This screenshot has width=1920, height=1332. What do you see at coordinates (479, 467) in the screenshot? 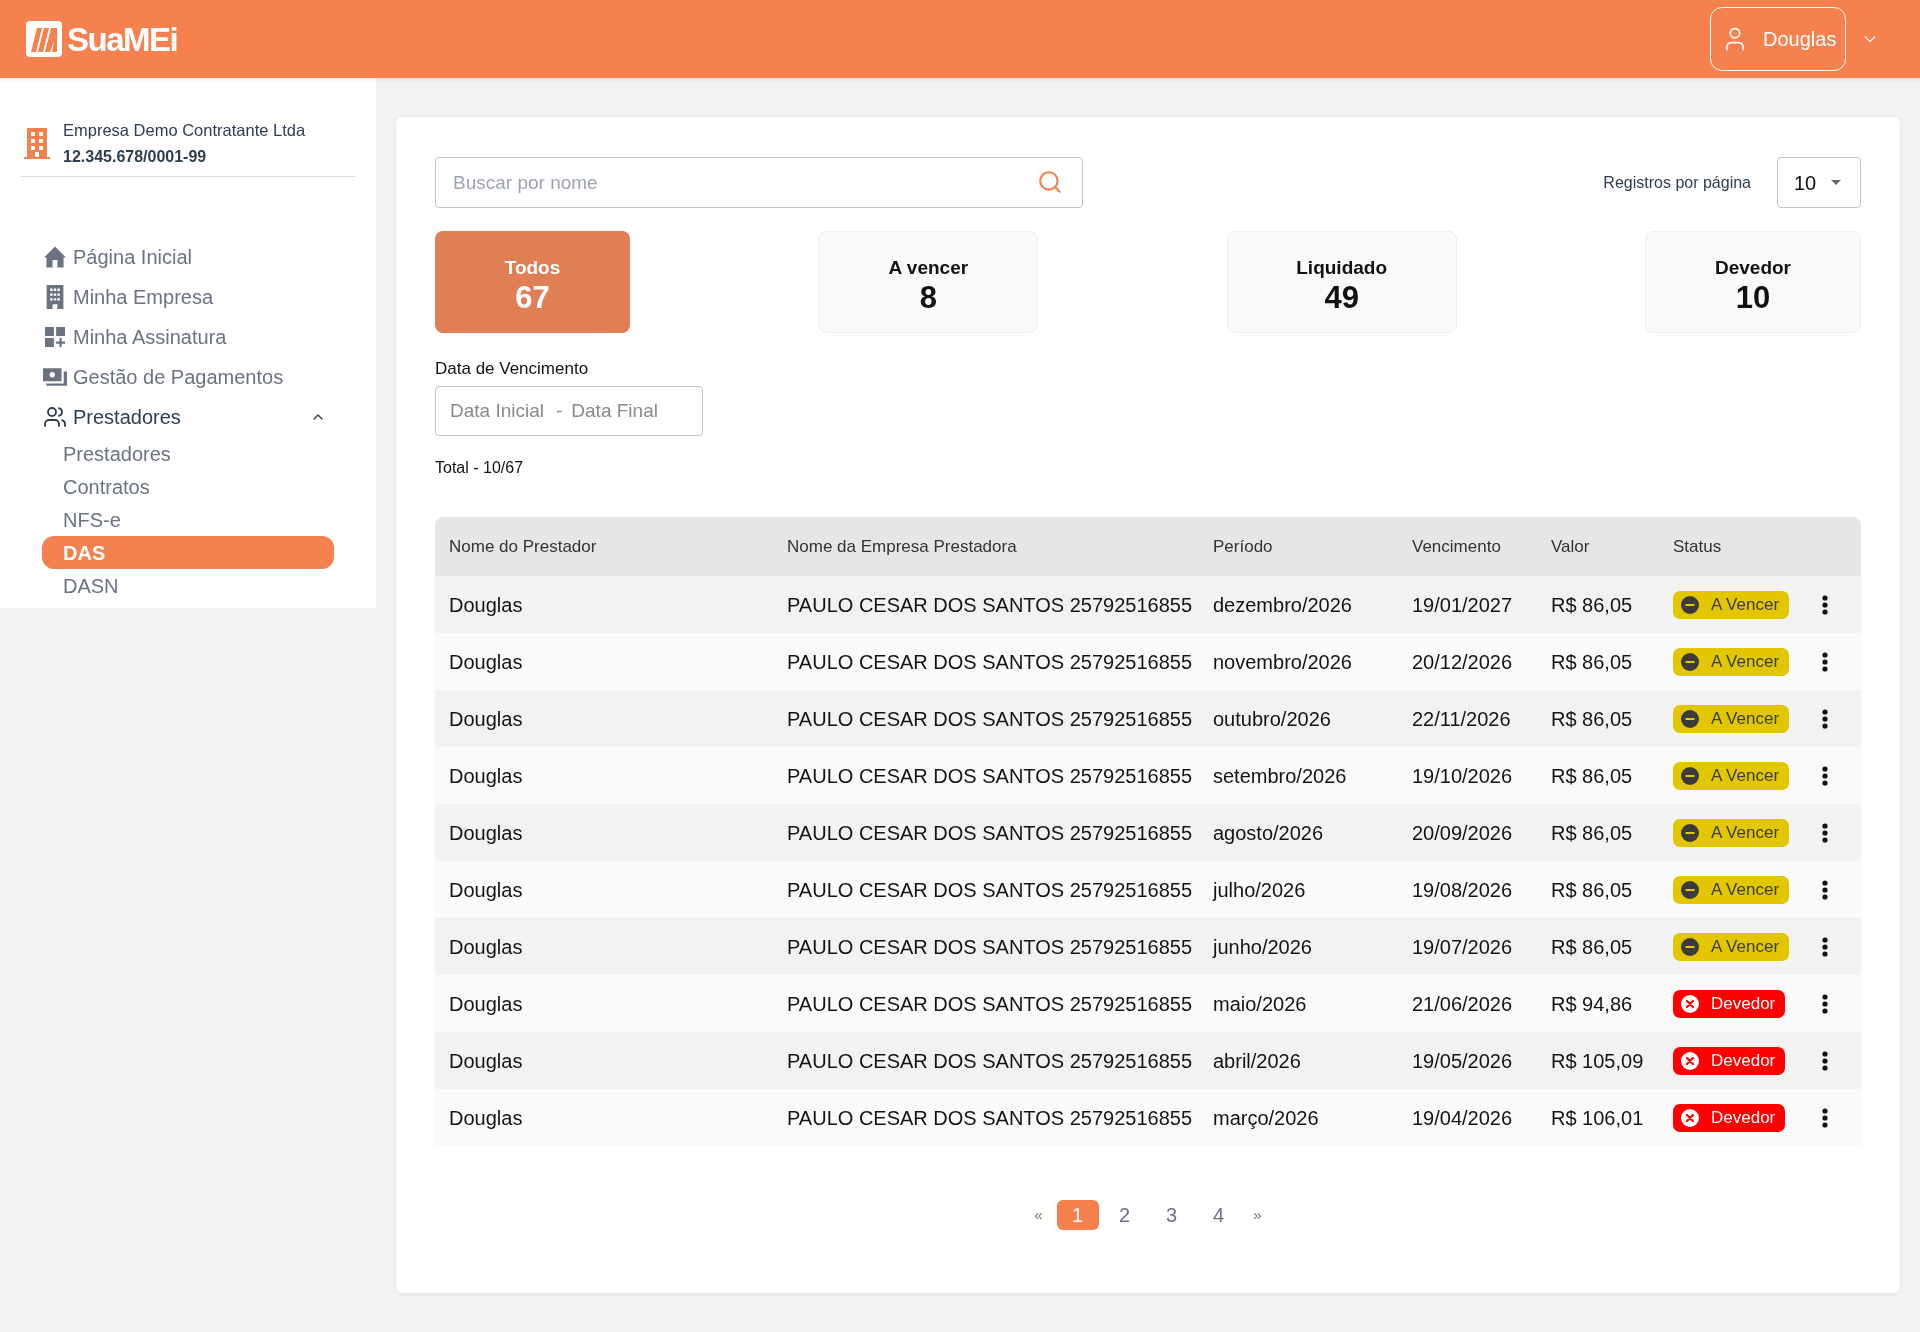
I see `total-count: Total - 10/67` at bounding box center [479, 467].